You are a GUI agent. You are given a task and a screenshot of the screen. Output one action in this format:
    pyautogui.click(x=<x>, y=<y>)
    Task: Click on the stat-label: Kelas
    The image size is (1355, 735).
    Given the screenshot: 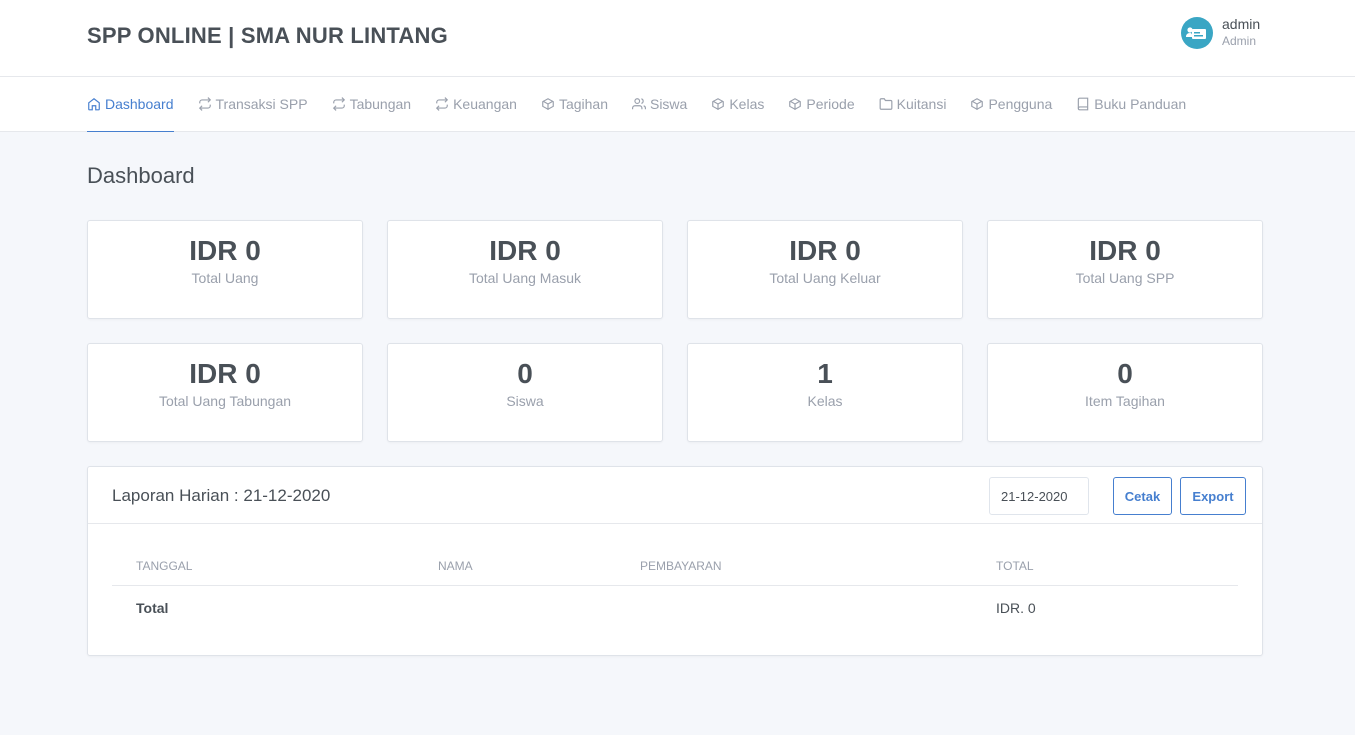 What is the action you would take?
    pyautogui.click(x=825, y=401)
    